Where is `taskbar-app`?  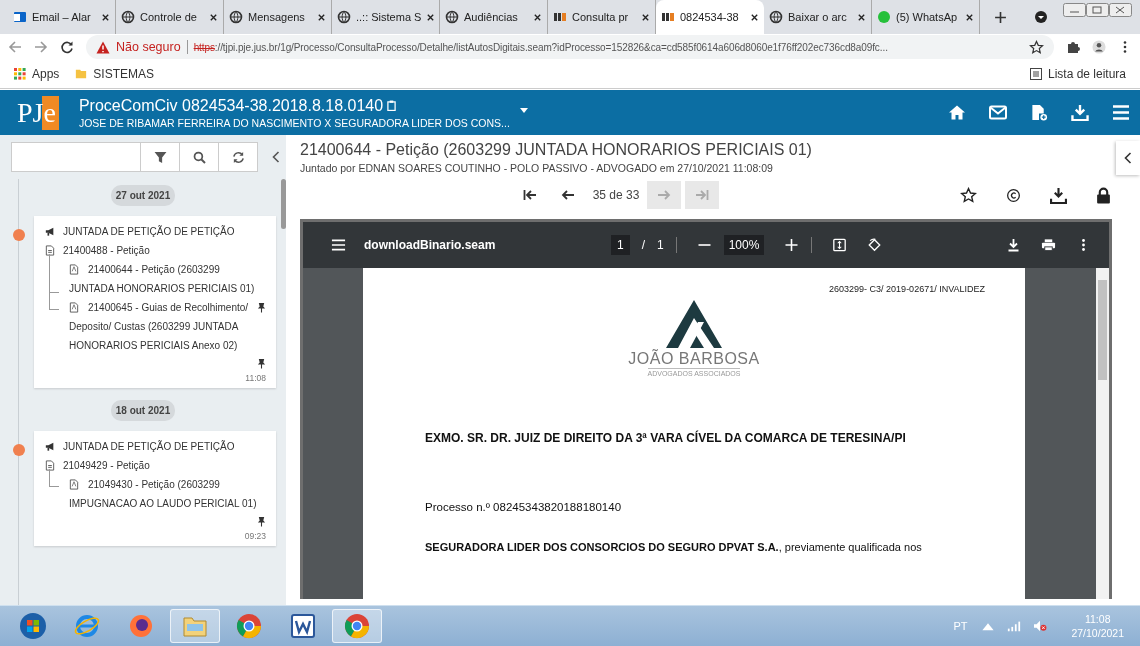 taskbar-app is located at coordinates (357, 626).